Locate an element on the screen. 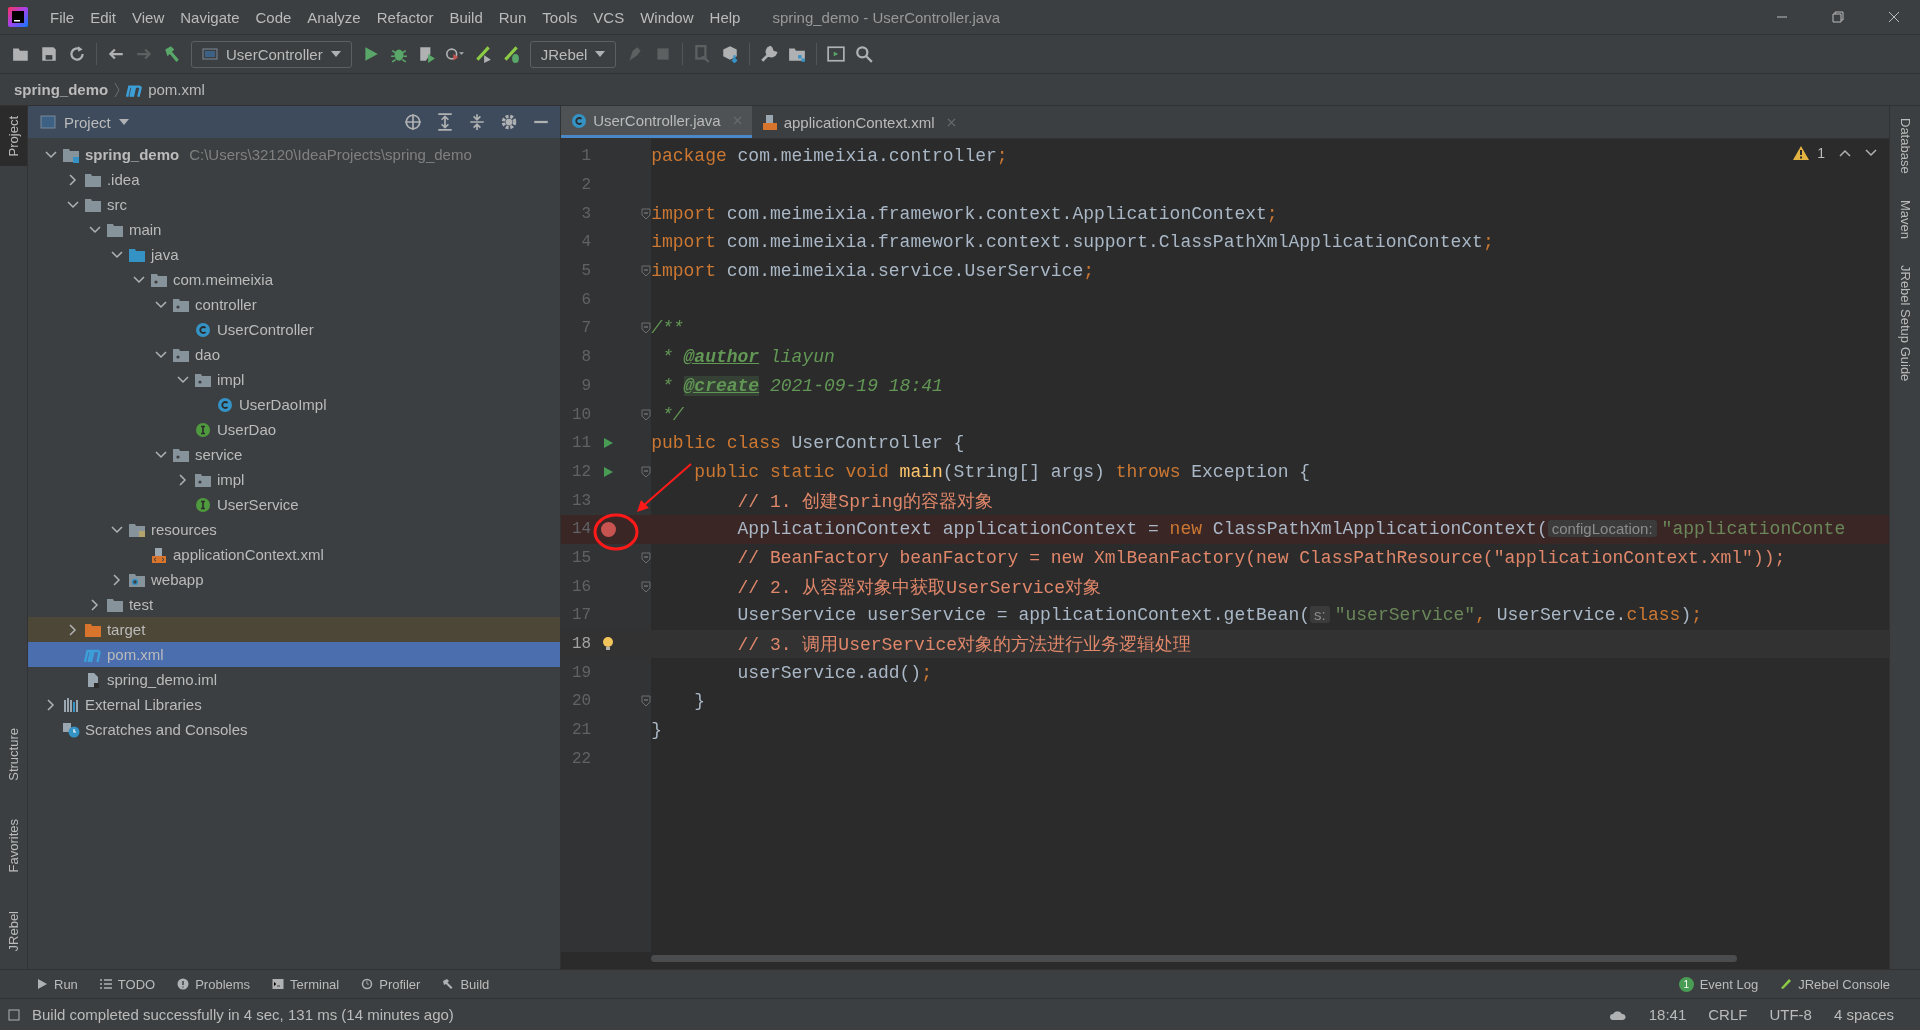  tool-window-button: Problems is located at coordinates (214, 984).